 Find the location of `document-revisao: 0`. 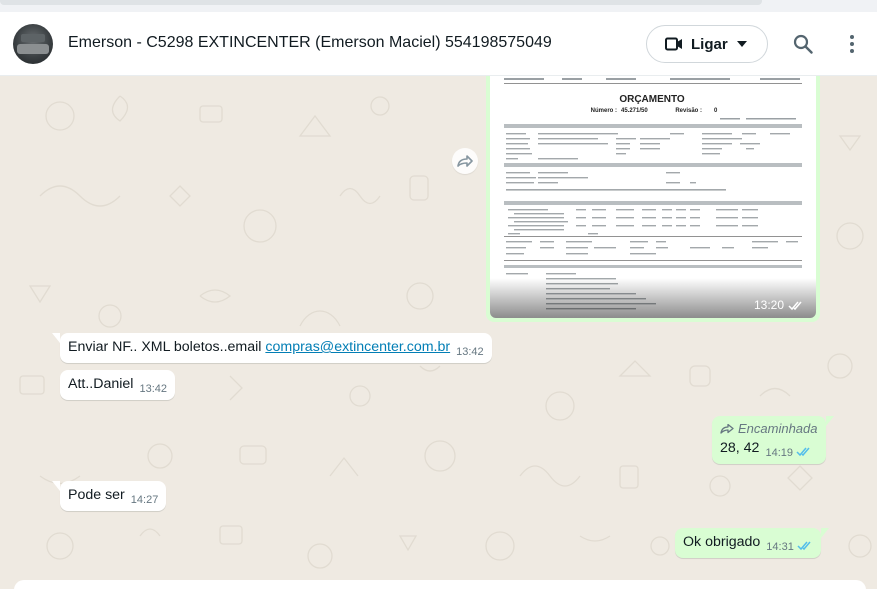

document-revisao: 0 is located at coordinates (716, 111).